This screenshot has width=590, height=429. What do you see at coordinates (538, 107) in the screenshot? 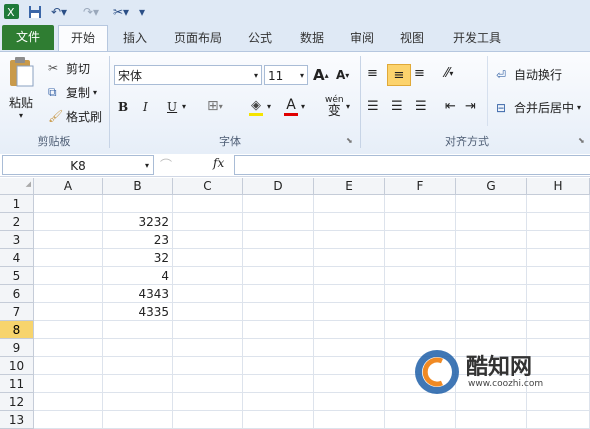
I see `merge-center-button: ⊟ 合并后居中 ▾` at bounding box center [538, 107].